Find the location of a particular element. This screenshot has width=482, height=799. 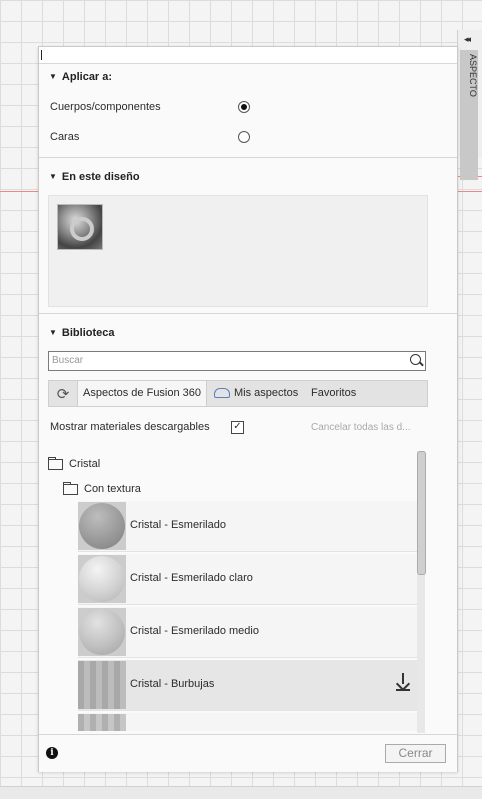

folder-con-textura: Con textura is located at coordinates (102, 488).